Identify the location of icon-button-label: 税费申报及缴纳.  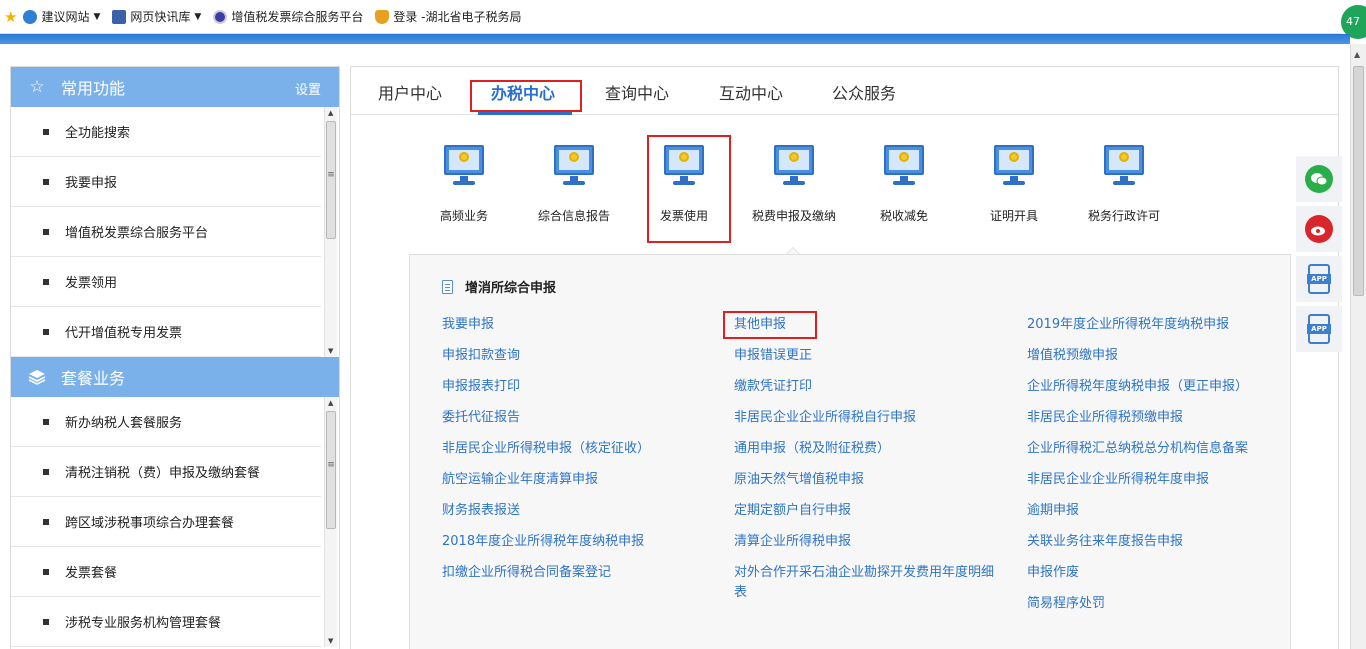
(793, 216).